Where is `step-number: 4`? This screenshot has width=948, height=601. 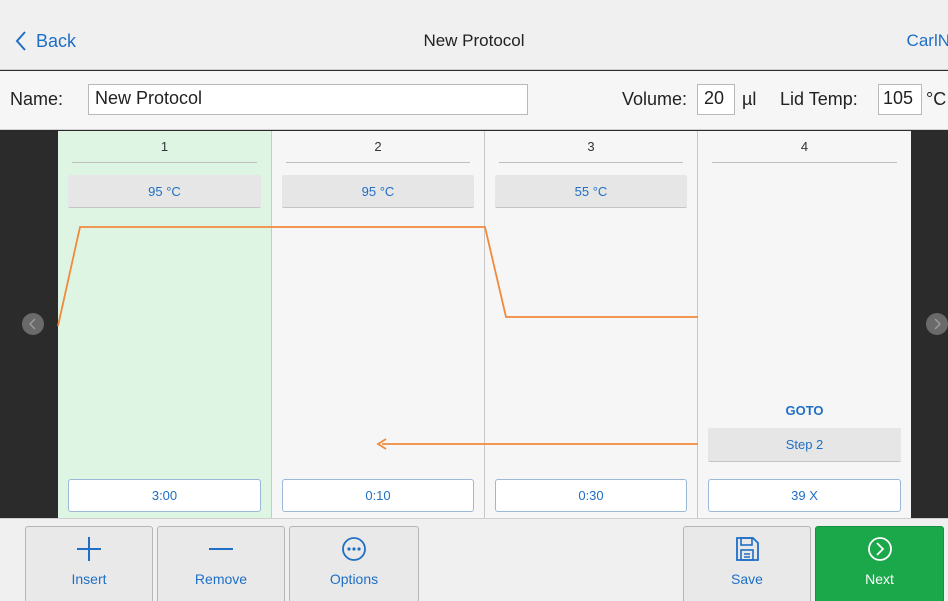 step-number: 4 is located at coordinates (804, 151).